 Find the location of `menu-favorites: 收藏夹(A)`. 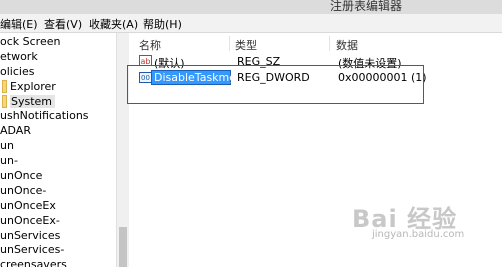

menu-favorites: 收藏夹(A) is located at coordinates (113, 24).